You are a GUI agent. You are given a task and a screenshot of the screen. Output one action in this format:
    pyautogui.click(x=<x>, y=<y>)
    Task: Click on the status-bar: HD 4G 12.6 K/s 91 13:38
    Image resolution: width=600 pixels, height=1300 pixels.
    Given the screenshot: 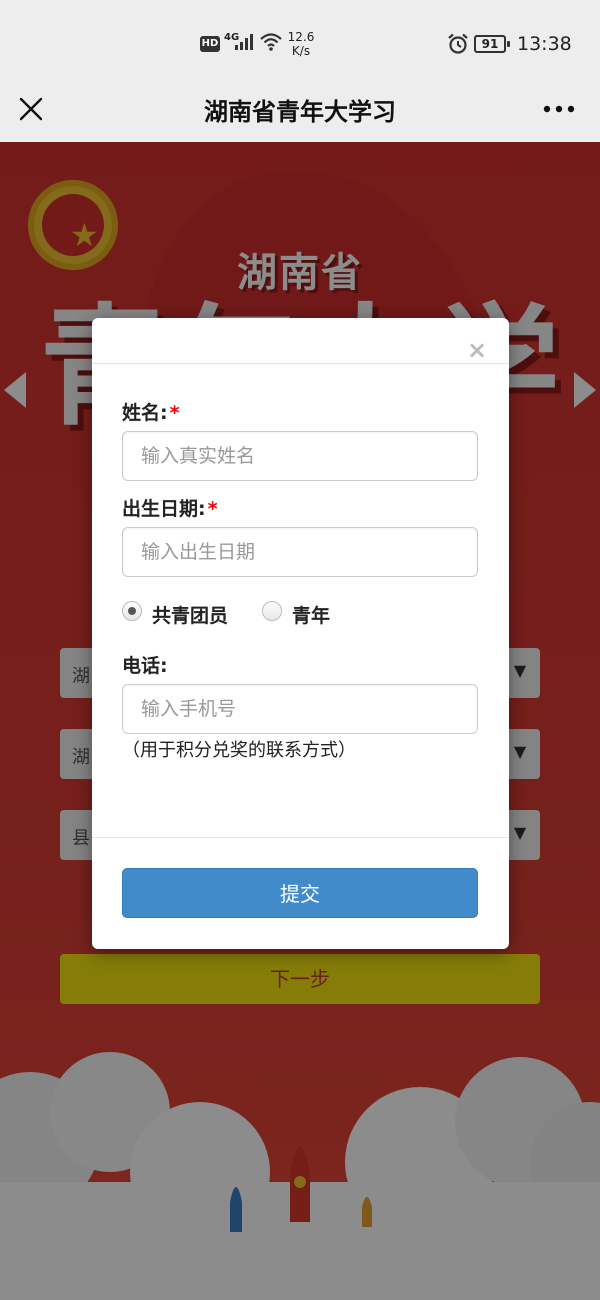 What is the action you would take?
    pyautogui.click(x=300, y=38)
    